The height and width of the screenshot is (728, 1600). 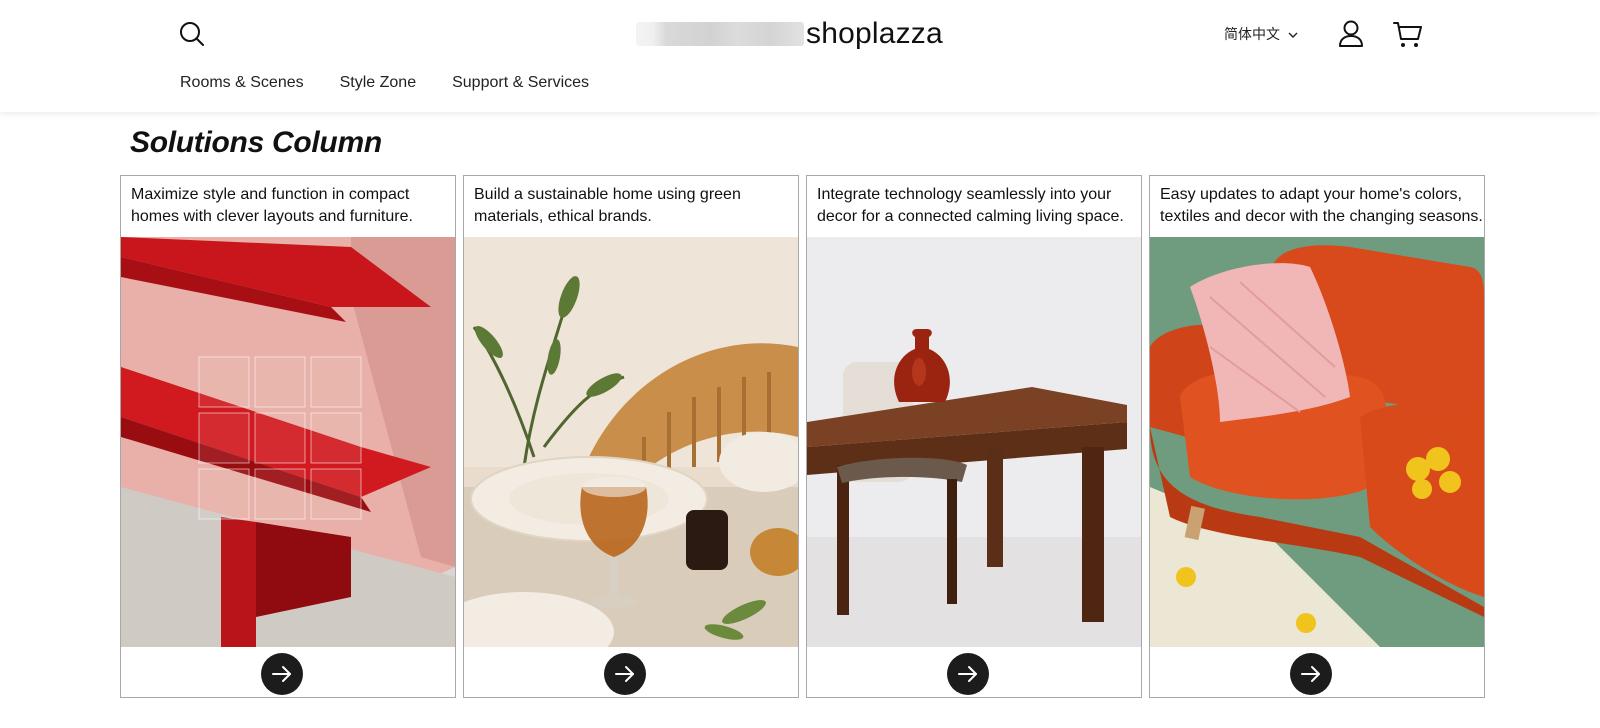 I want to click on search-icon, so click(x=192, y=34).